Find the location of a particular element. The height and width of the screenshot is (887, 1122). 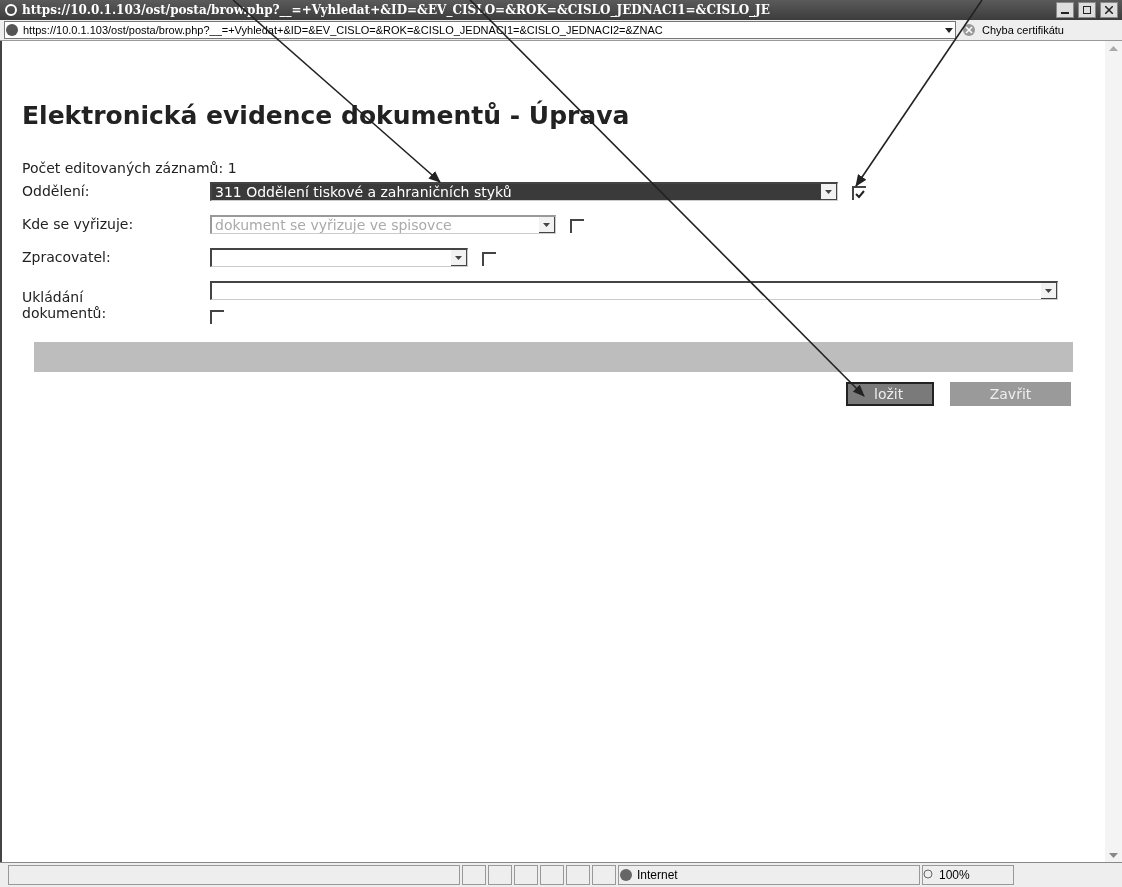

select-field: 311 Oddělení tiskové a zahraničních styků is located at coordinates (524, 191).